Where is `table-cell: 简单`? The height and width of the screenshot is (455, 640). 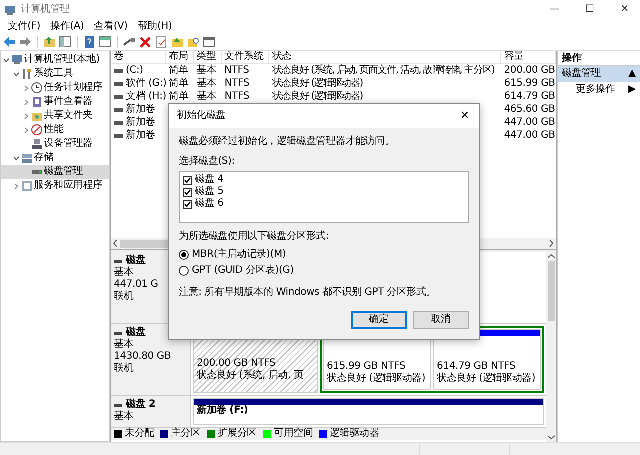 table-cell: 简单 is located at coordinates (179, 96).